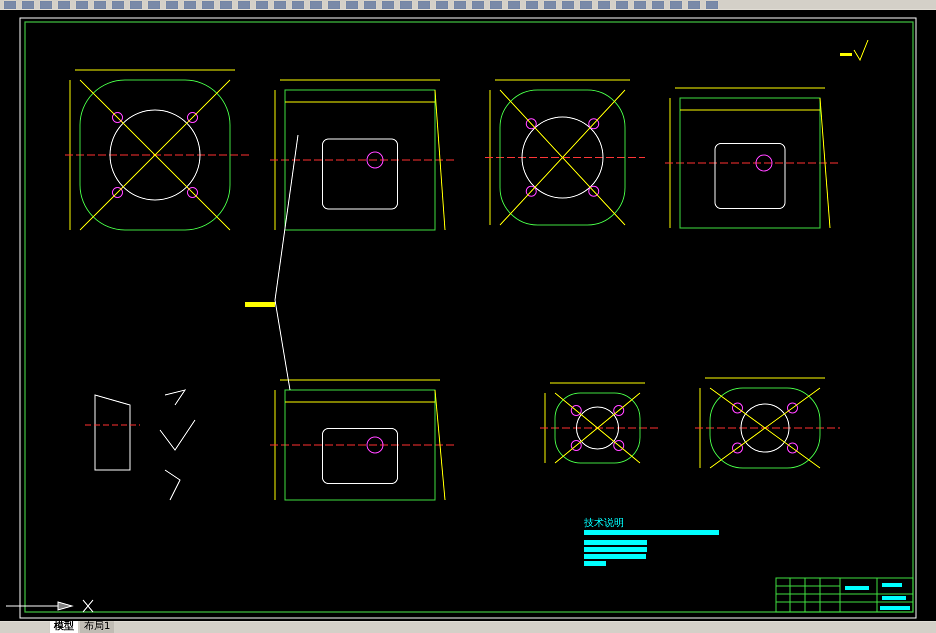 This screenshot has height=633, width=936. I want to click on notes-heading: 技术说明, so click(604, 523).